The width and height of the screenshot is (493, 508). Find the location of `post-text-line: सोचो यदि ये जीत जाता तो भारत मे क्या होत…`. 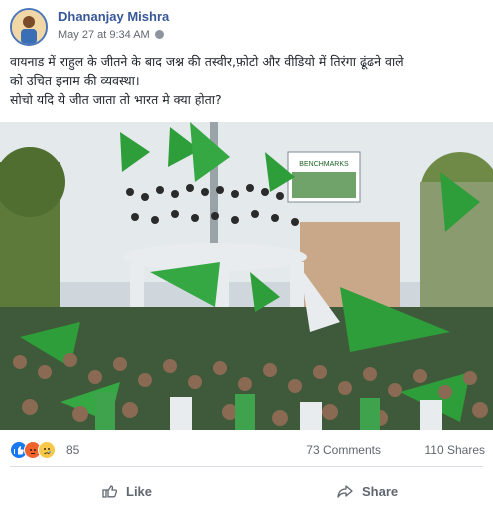

post-text-line: सोचो यदि ये जीत जाता तो भारत मे क्या होत… is located at coordinates (116, 99).